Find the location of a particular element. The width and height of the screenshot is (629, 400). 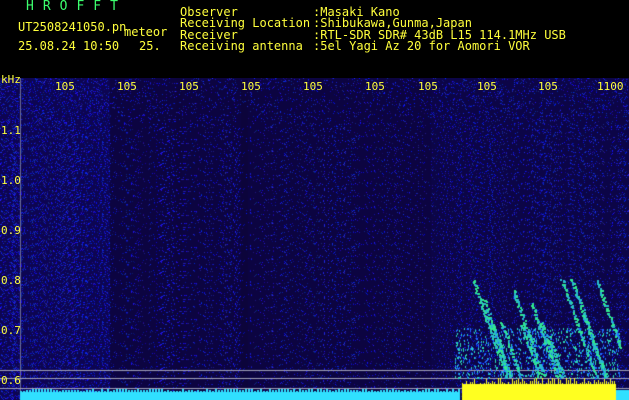

filename-label: UT2508241050.pn is located at coordinates (72, 27).